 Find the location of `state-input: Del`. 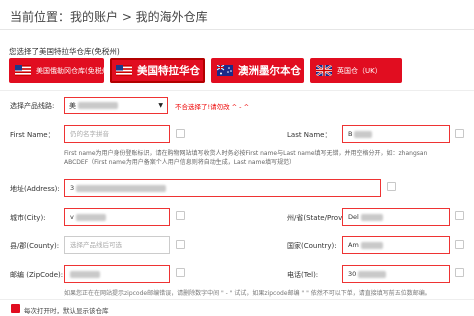

state-input: Del is located at coordinates (396, 217).